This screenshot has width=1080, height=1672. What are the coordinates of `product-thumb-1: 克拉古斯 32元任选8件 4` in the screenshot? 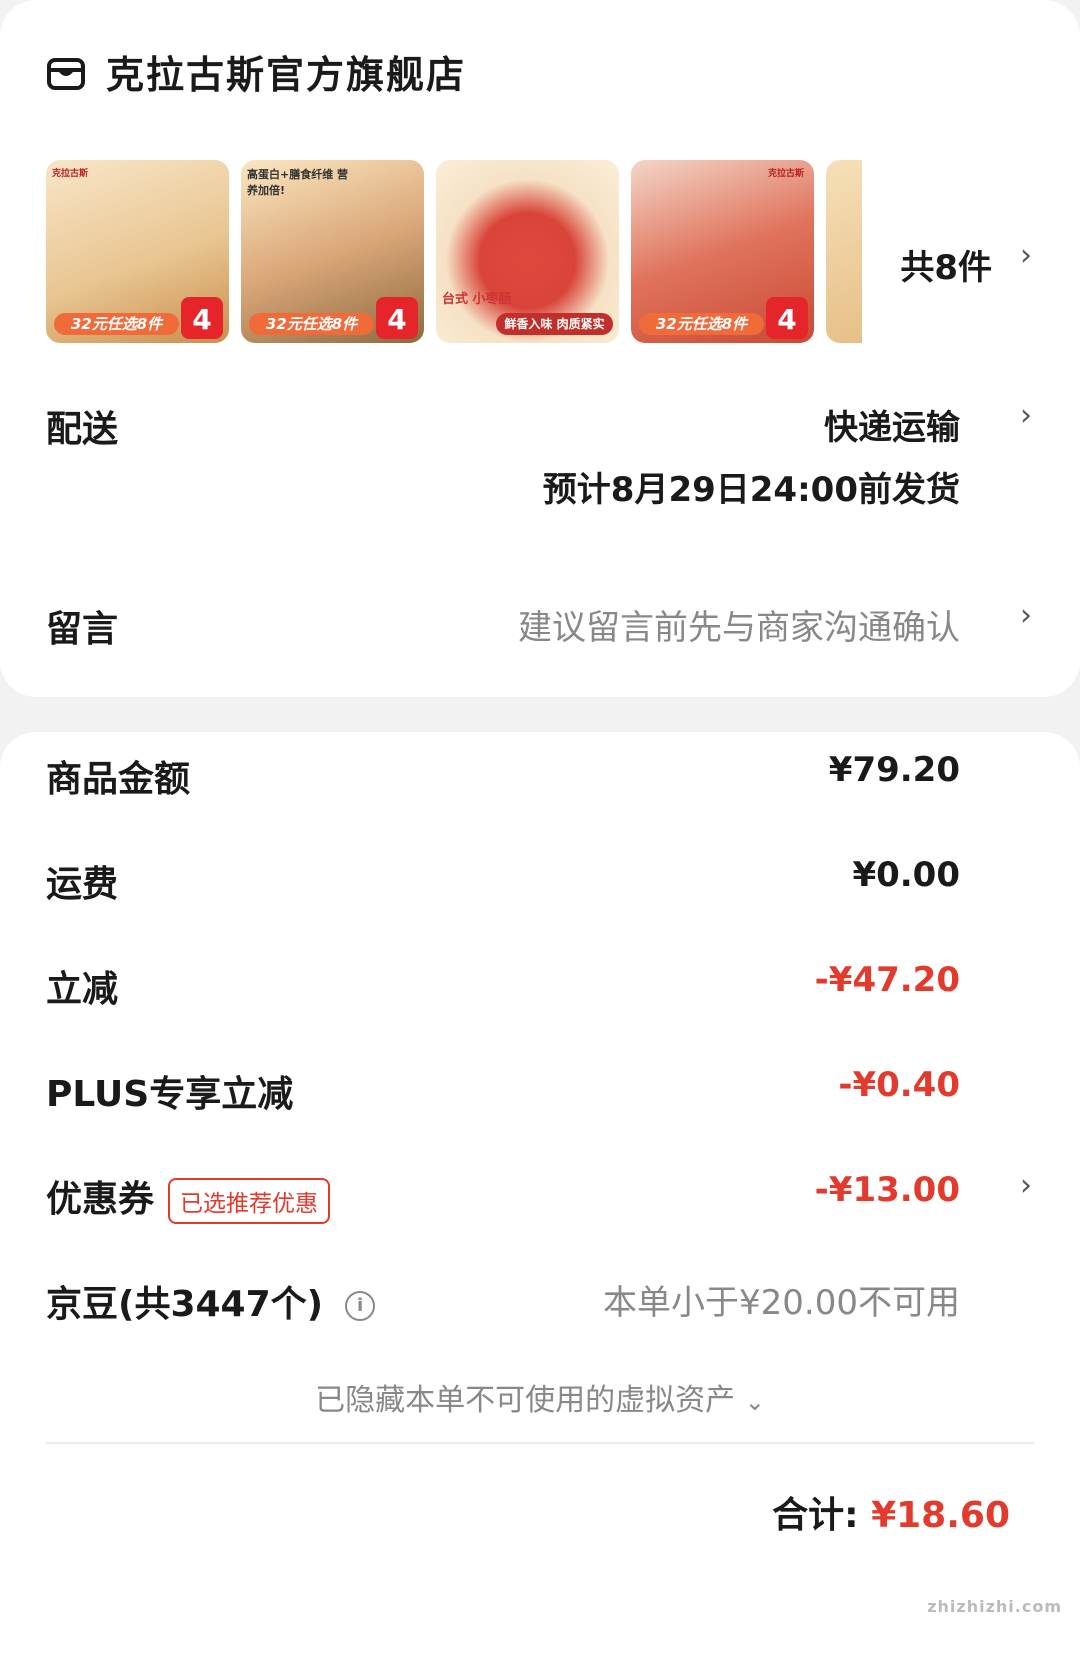 It's located at (137, 251).